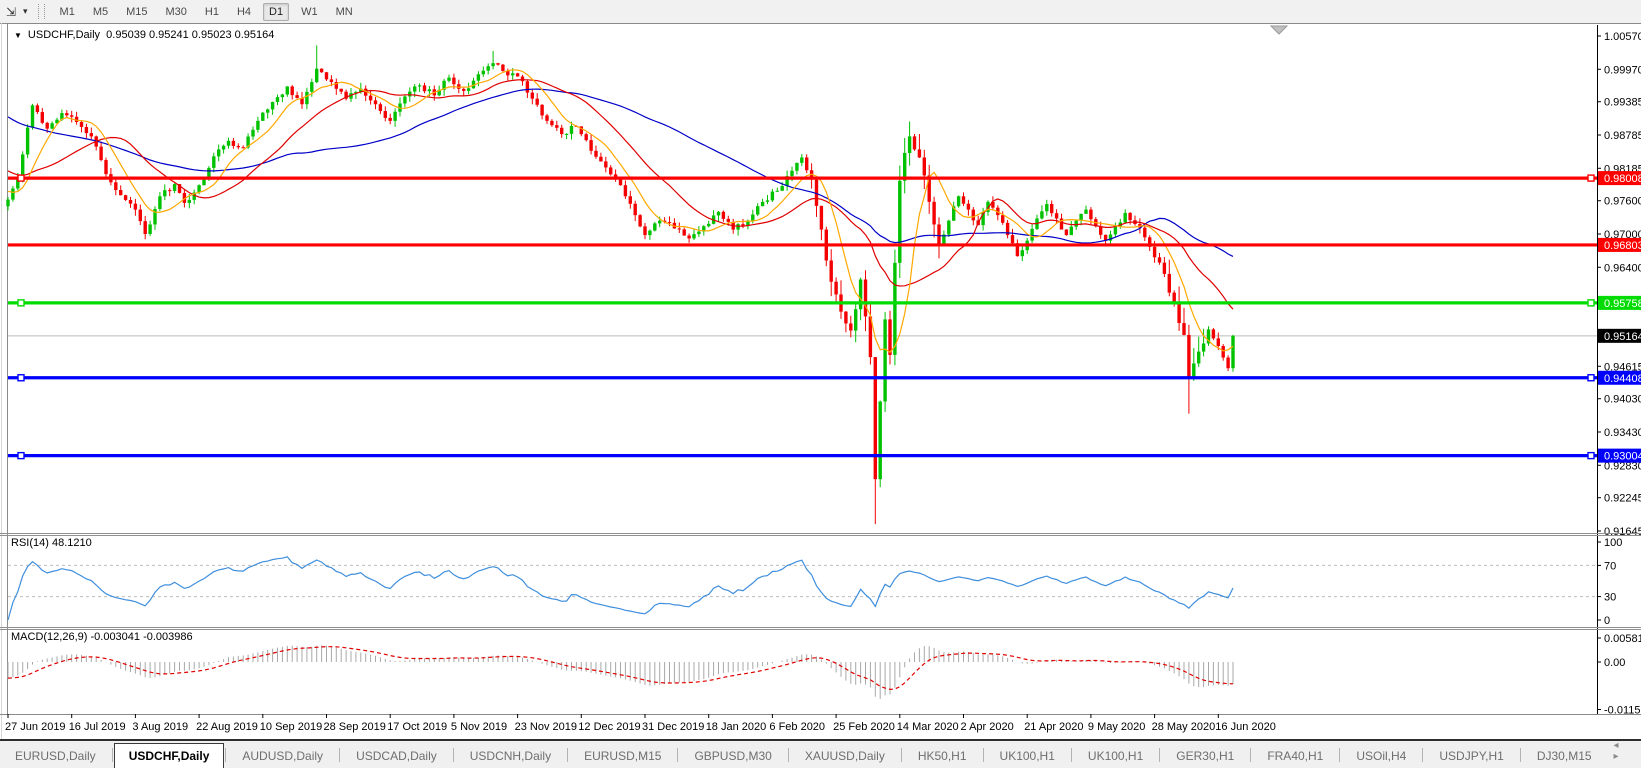 The width and height of the screenshot is (1641, 768). I want to click on timeframe-buttons: M1 M5 M15 M30 H1 H4 D1 W1 MN, so click(206, 11).